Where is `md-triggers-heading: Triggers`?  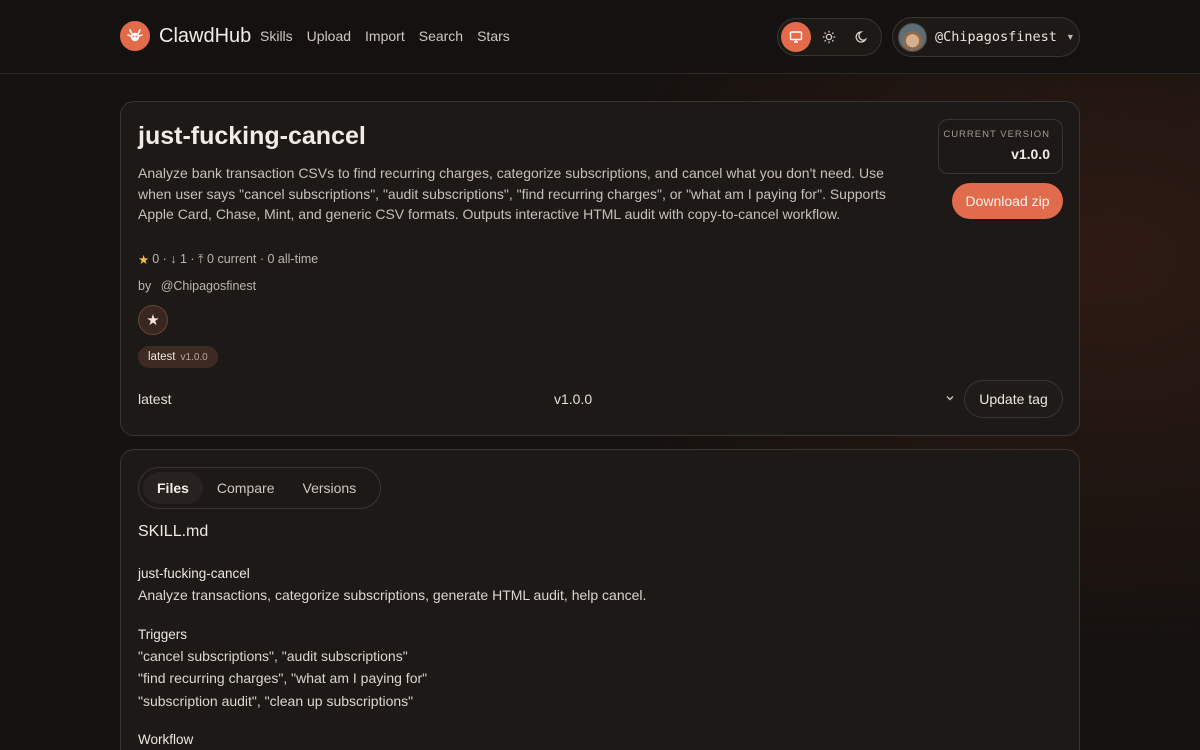 md-triggers-heading: Triggers is located at coordinates (163, 634).